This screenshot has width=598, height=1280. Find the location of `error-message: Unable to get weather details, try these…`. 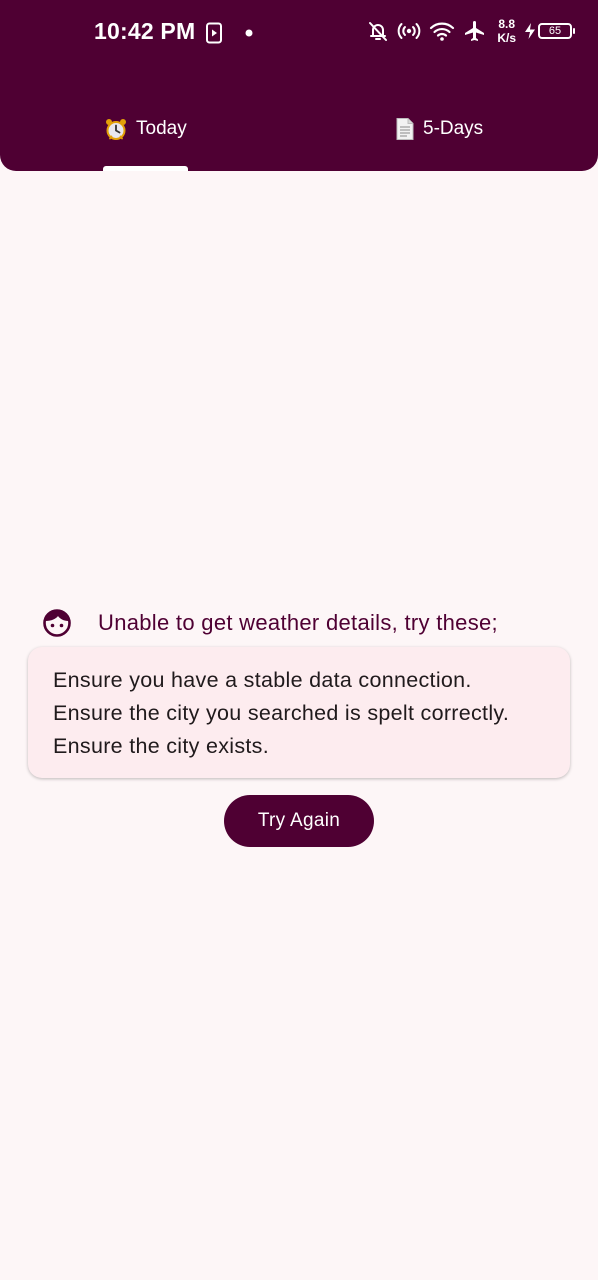

error-message: Unable to get weather details, try these… is located at coordinates (298, 622).